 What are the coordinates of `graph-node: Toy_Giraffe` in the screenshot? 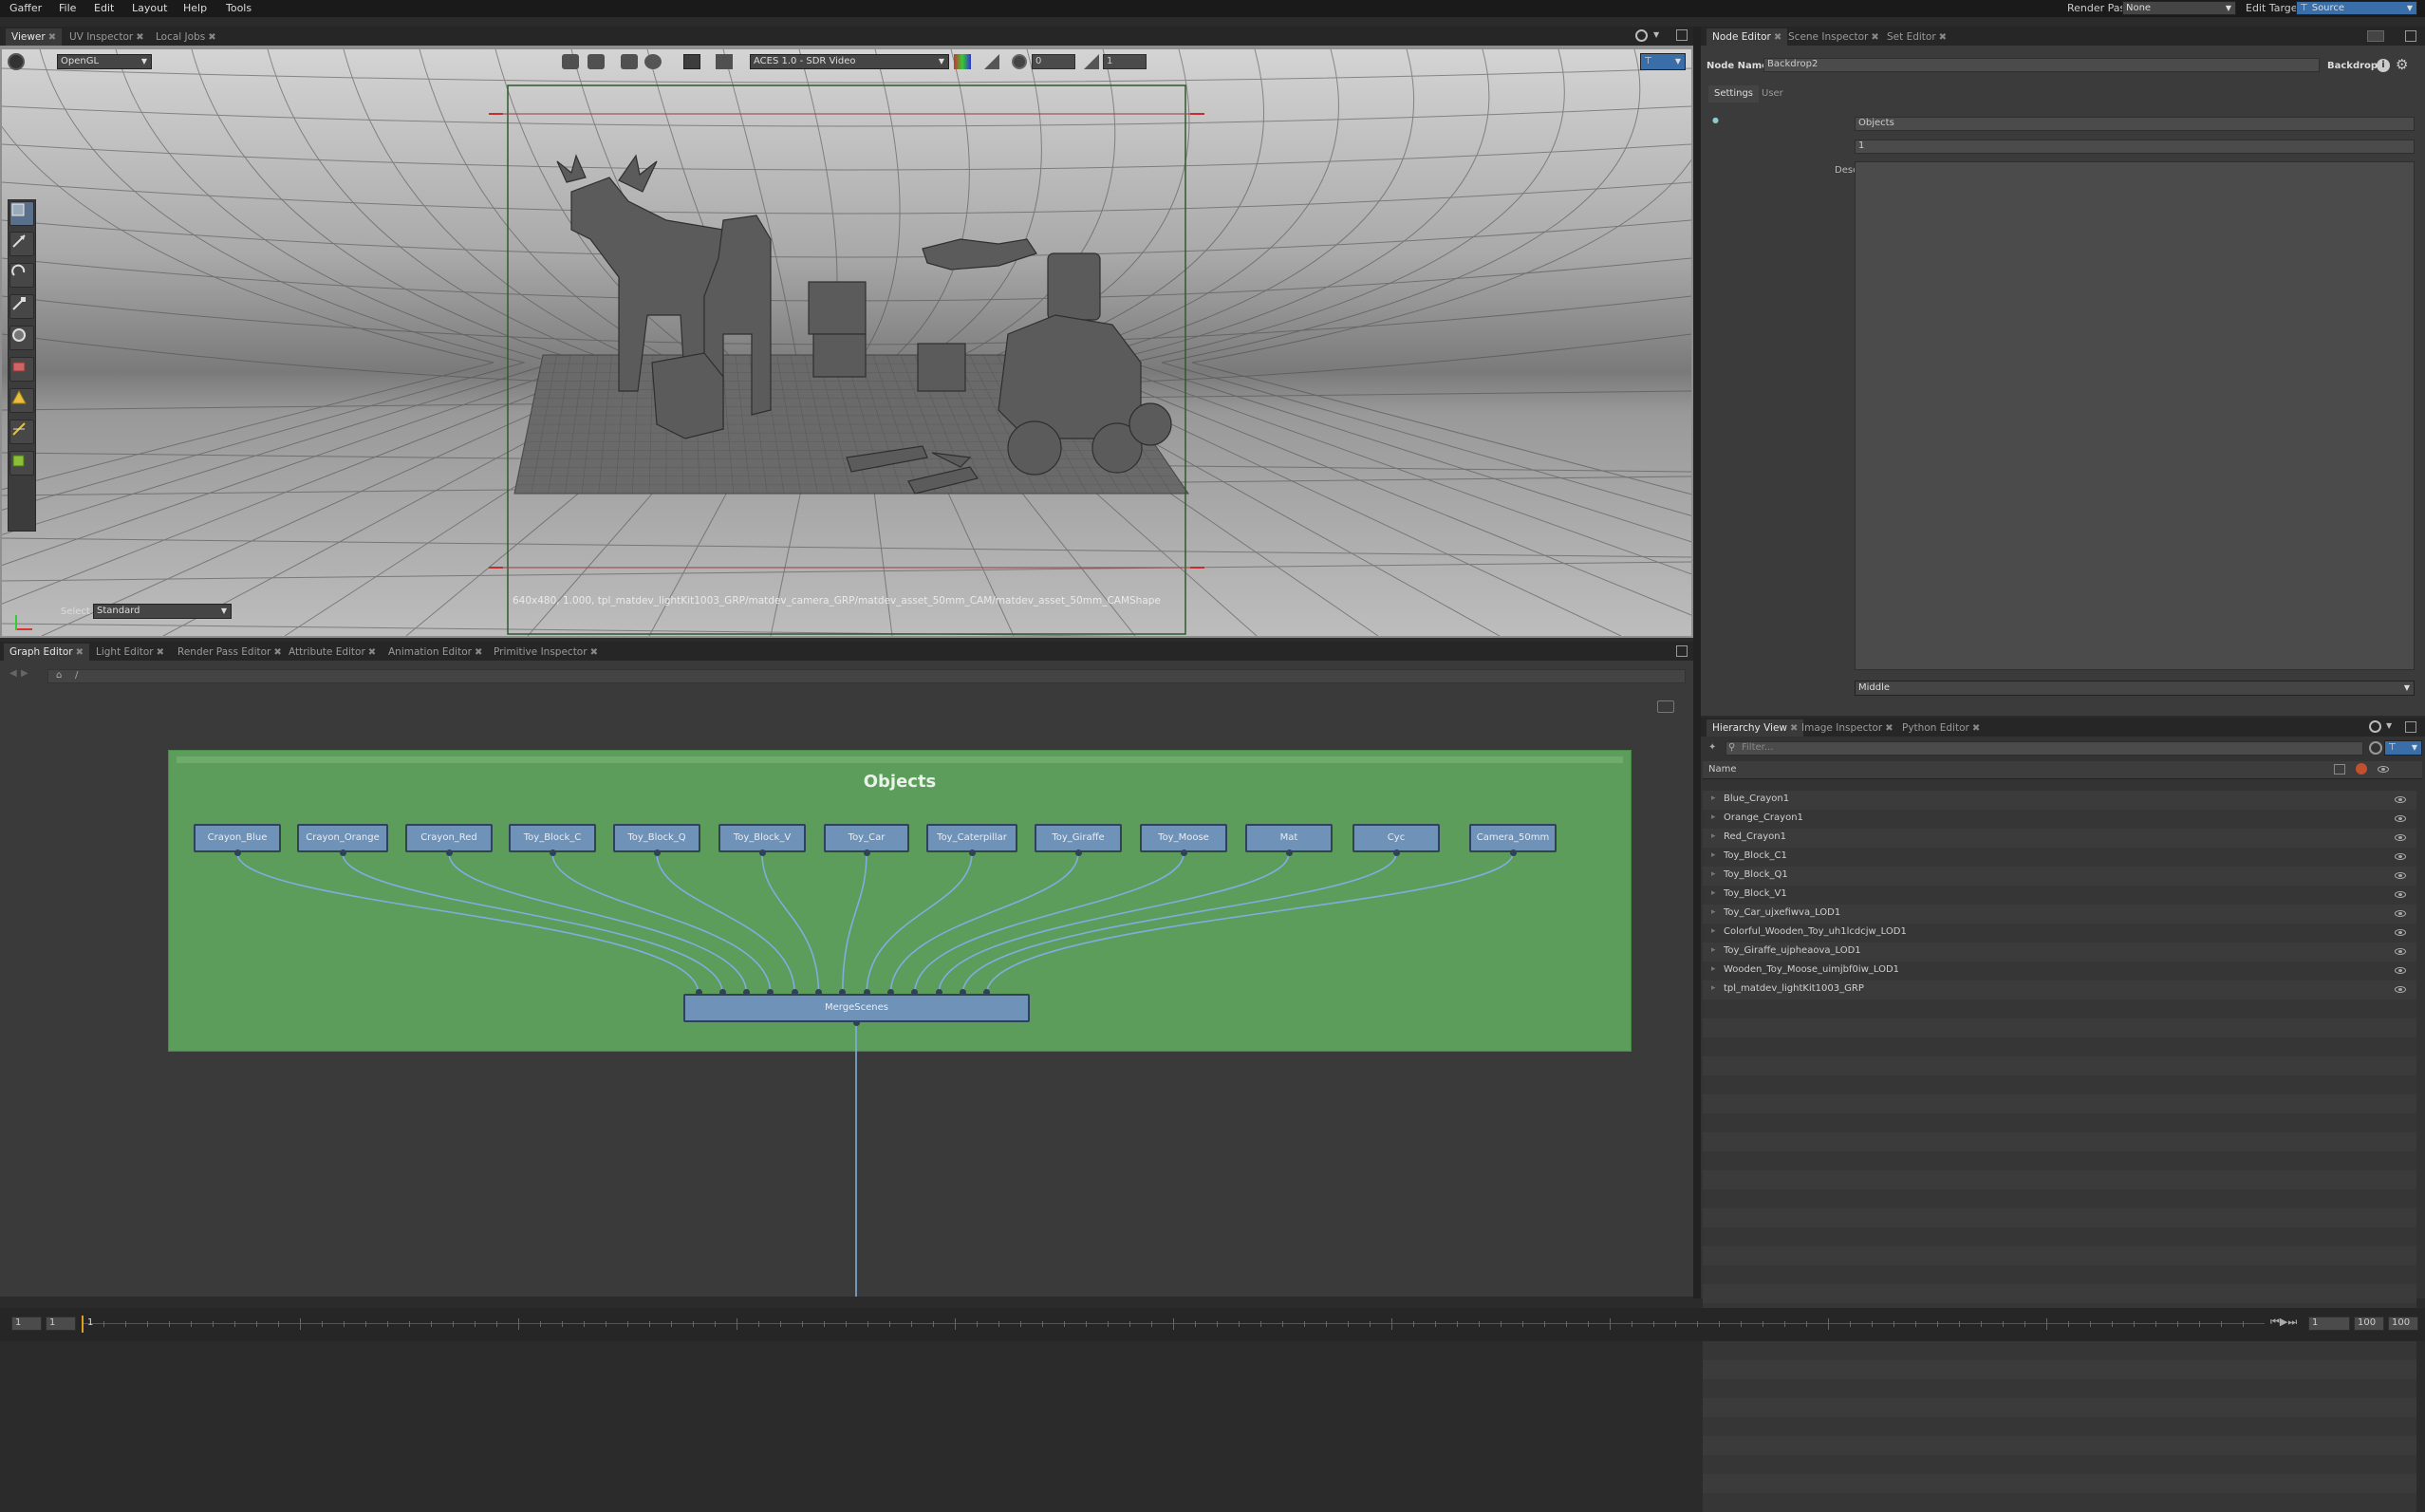 It's located at (1078, 838).